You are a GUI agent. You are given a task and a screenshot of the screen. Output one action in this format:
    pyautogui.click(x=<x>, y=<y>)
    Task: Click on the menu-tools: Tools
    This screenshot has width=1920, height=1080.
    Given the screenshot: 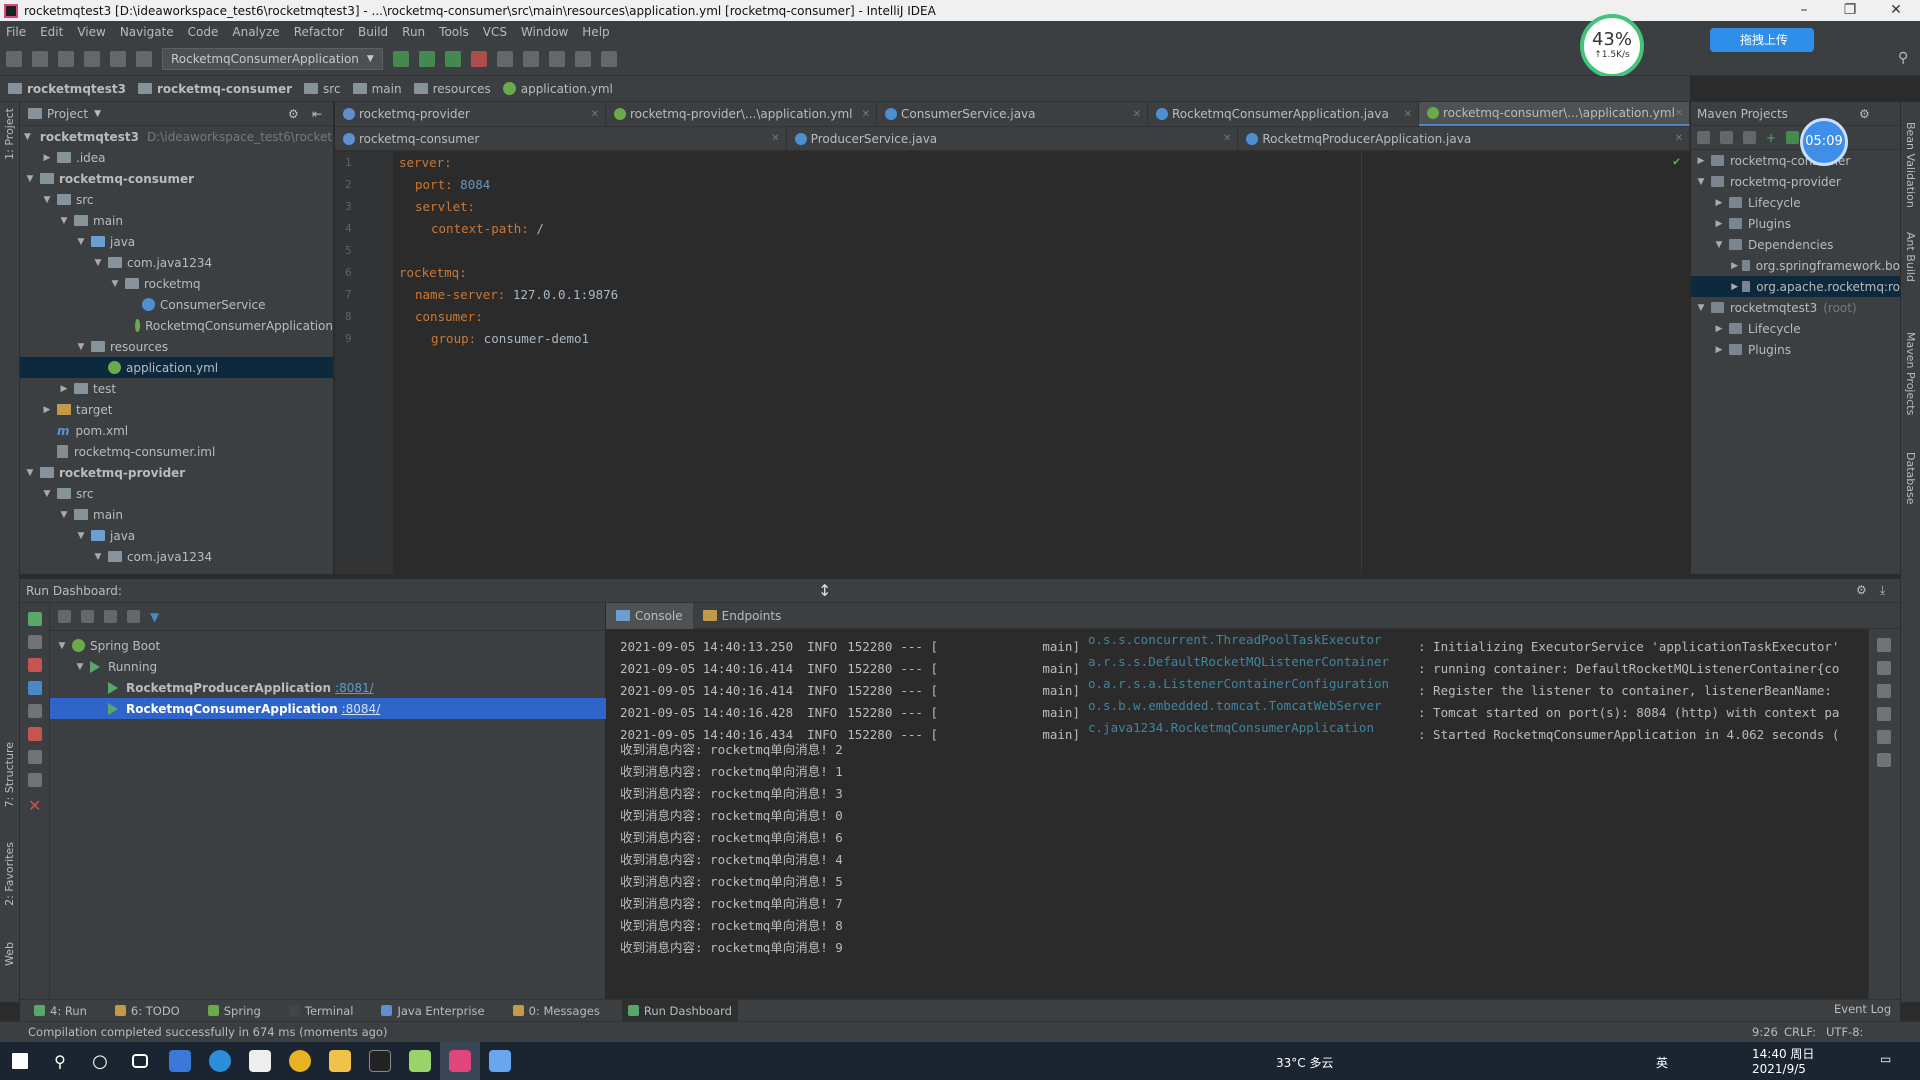 What is the action you would take?
    pyautogui.click(x=454, y=32)
    